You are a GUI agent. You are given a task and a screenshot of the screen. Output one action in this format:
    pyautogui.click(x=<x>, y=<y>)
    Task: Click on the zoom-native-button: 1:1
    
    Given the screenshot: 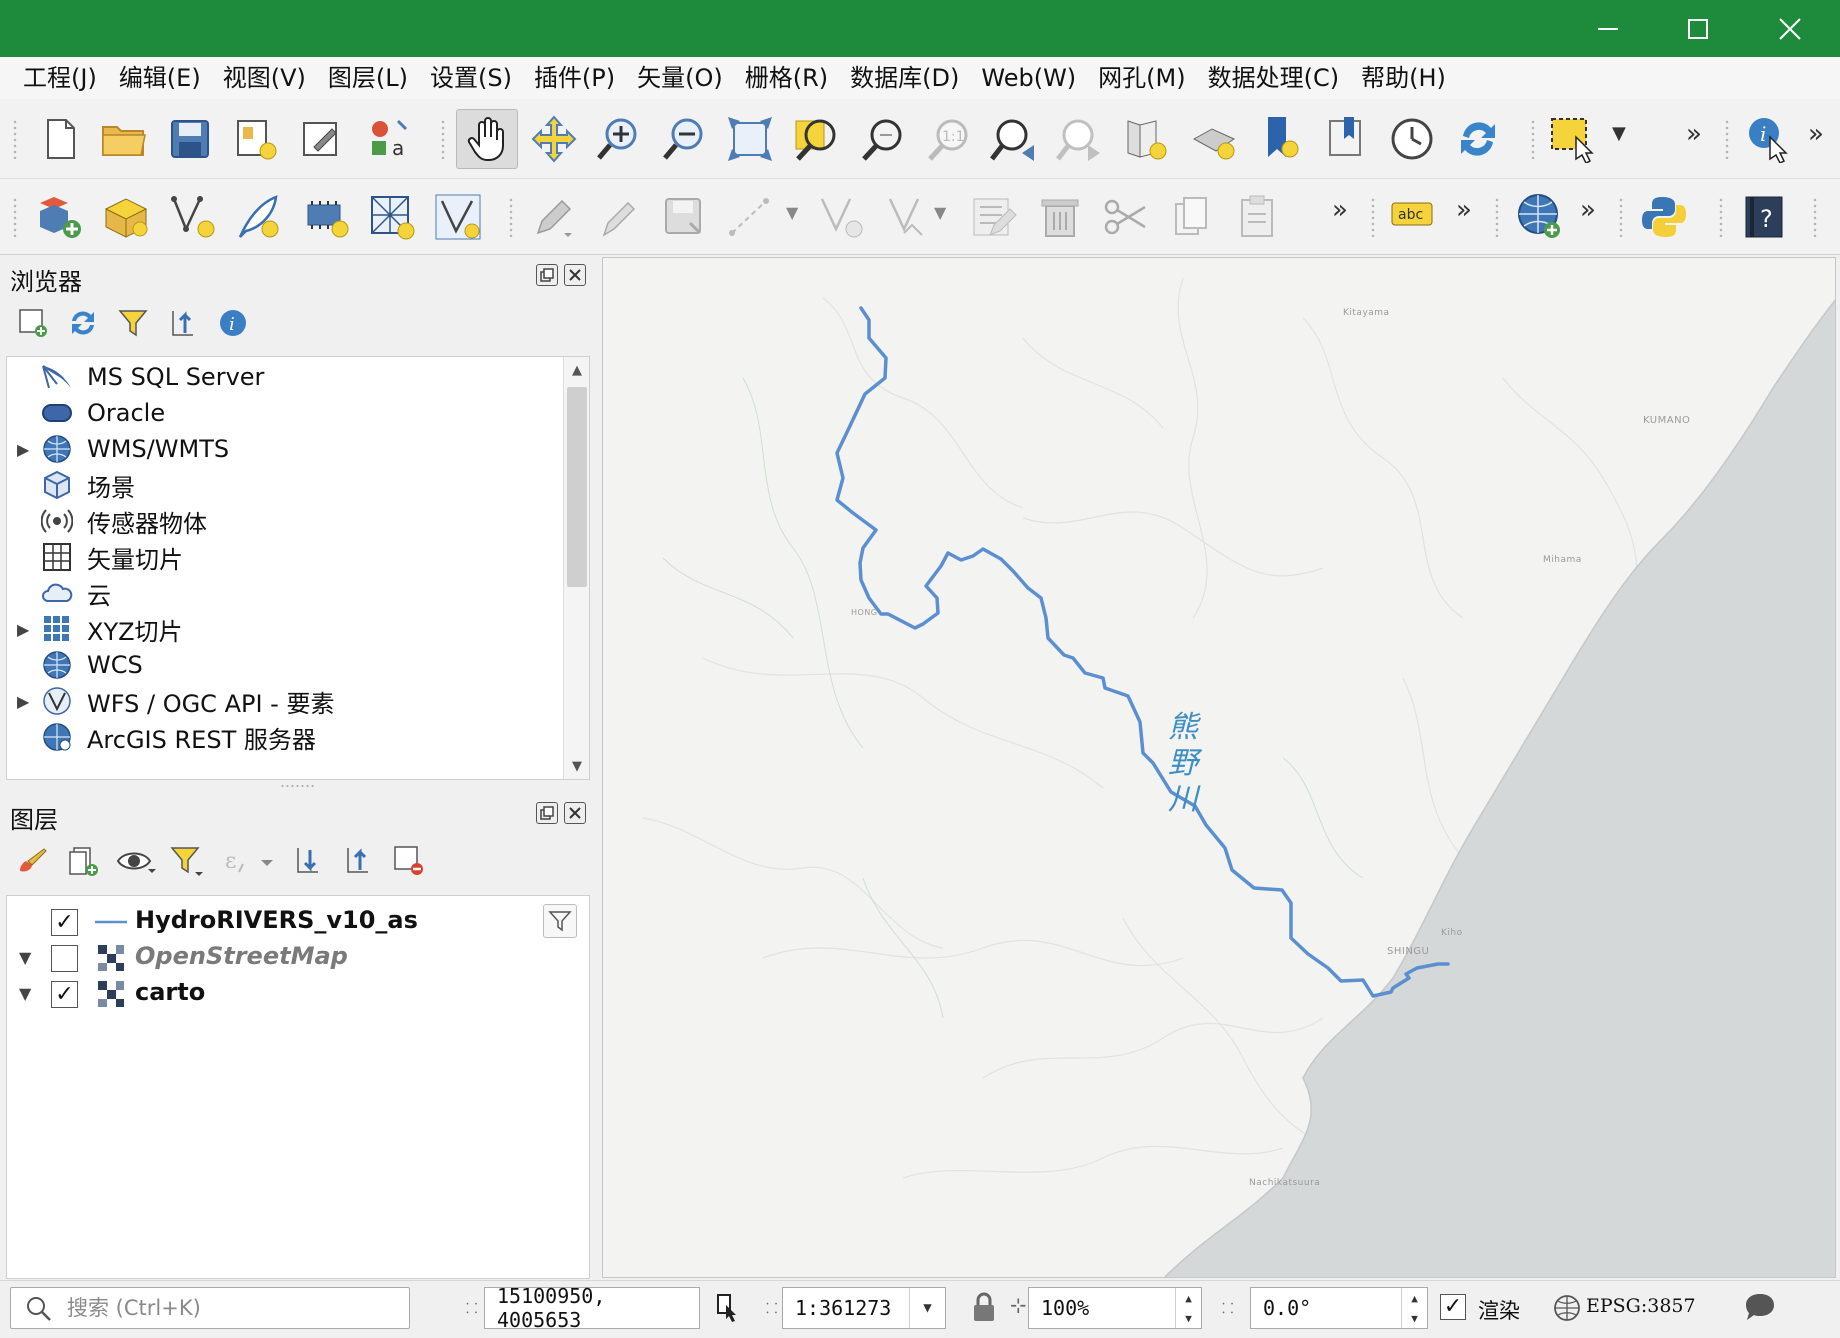 What is the action you would take?
    pyautogui.click(x=948, y=139)
    